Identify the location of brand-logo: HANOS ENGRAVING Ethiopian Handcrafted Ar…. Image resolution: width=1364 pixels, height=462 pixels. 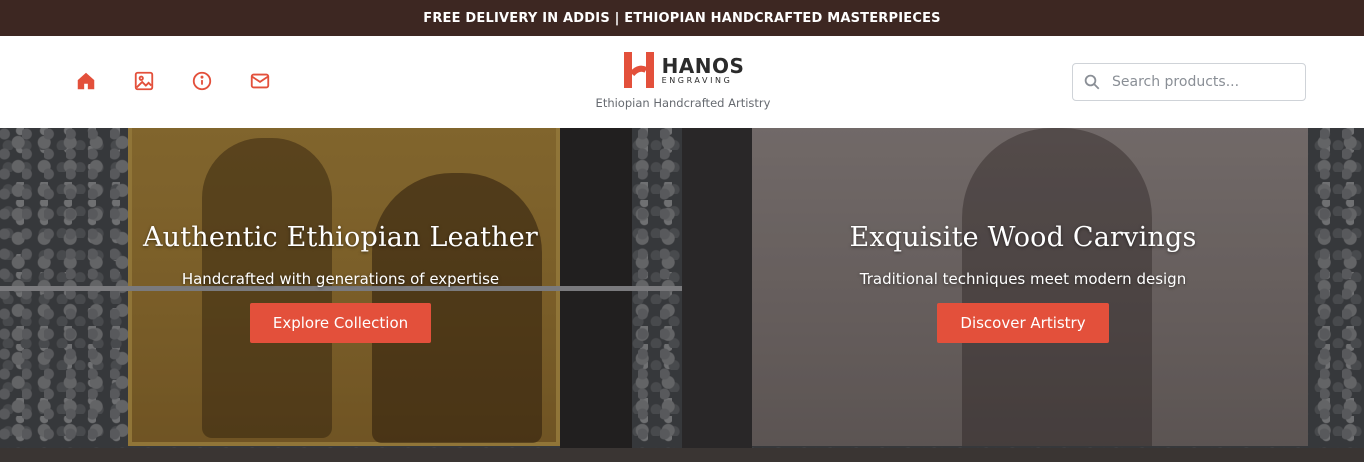
(683, 80).